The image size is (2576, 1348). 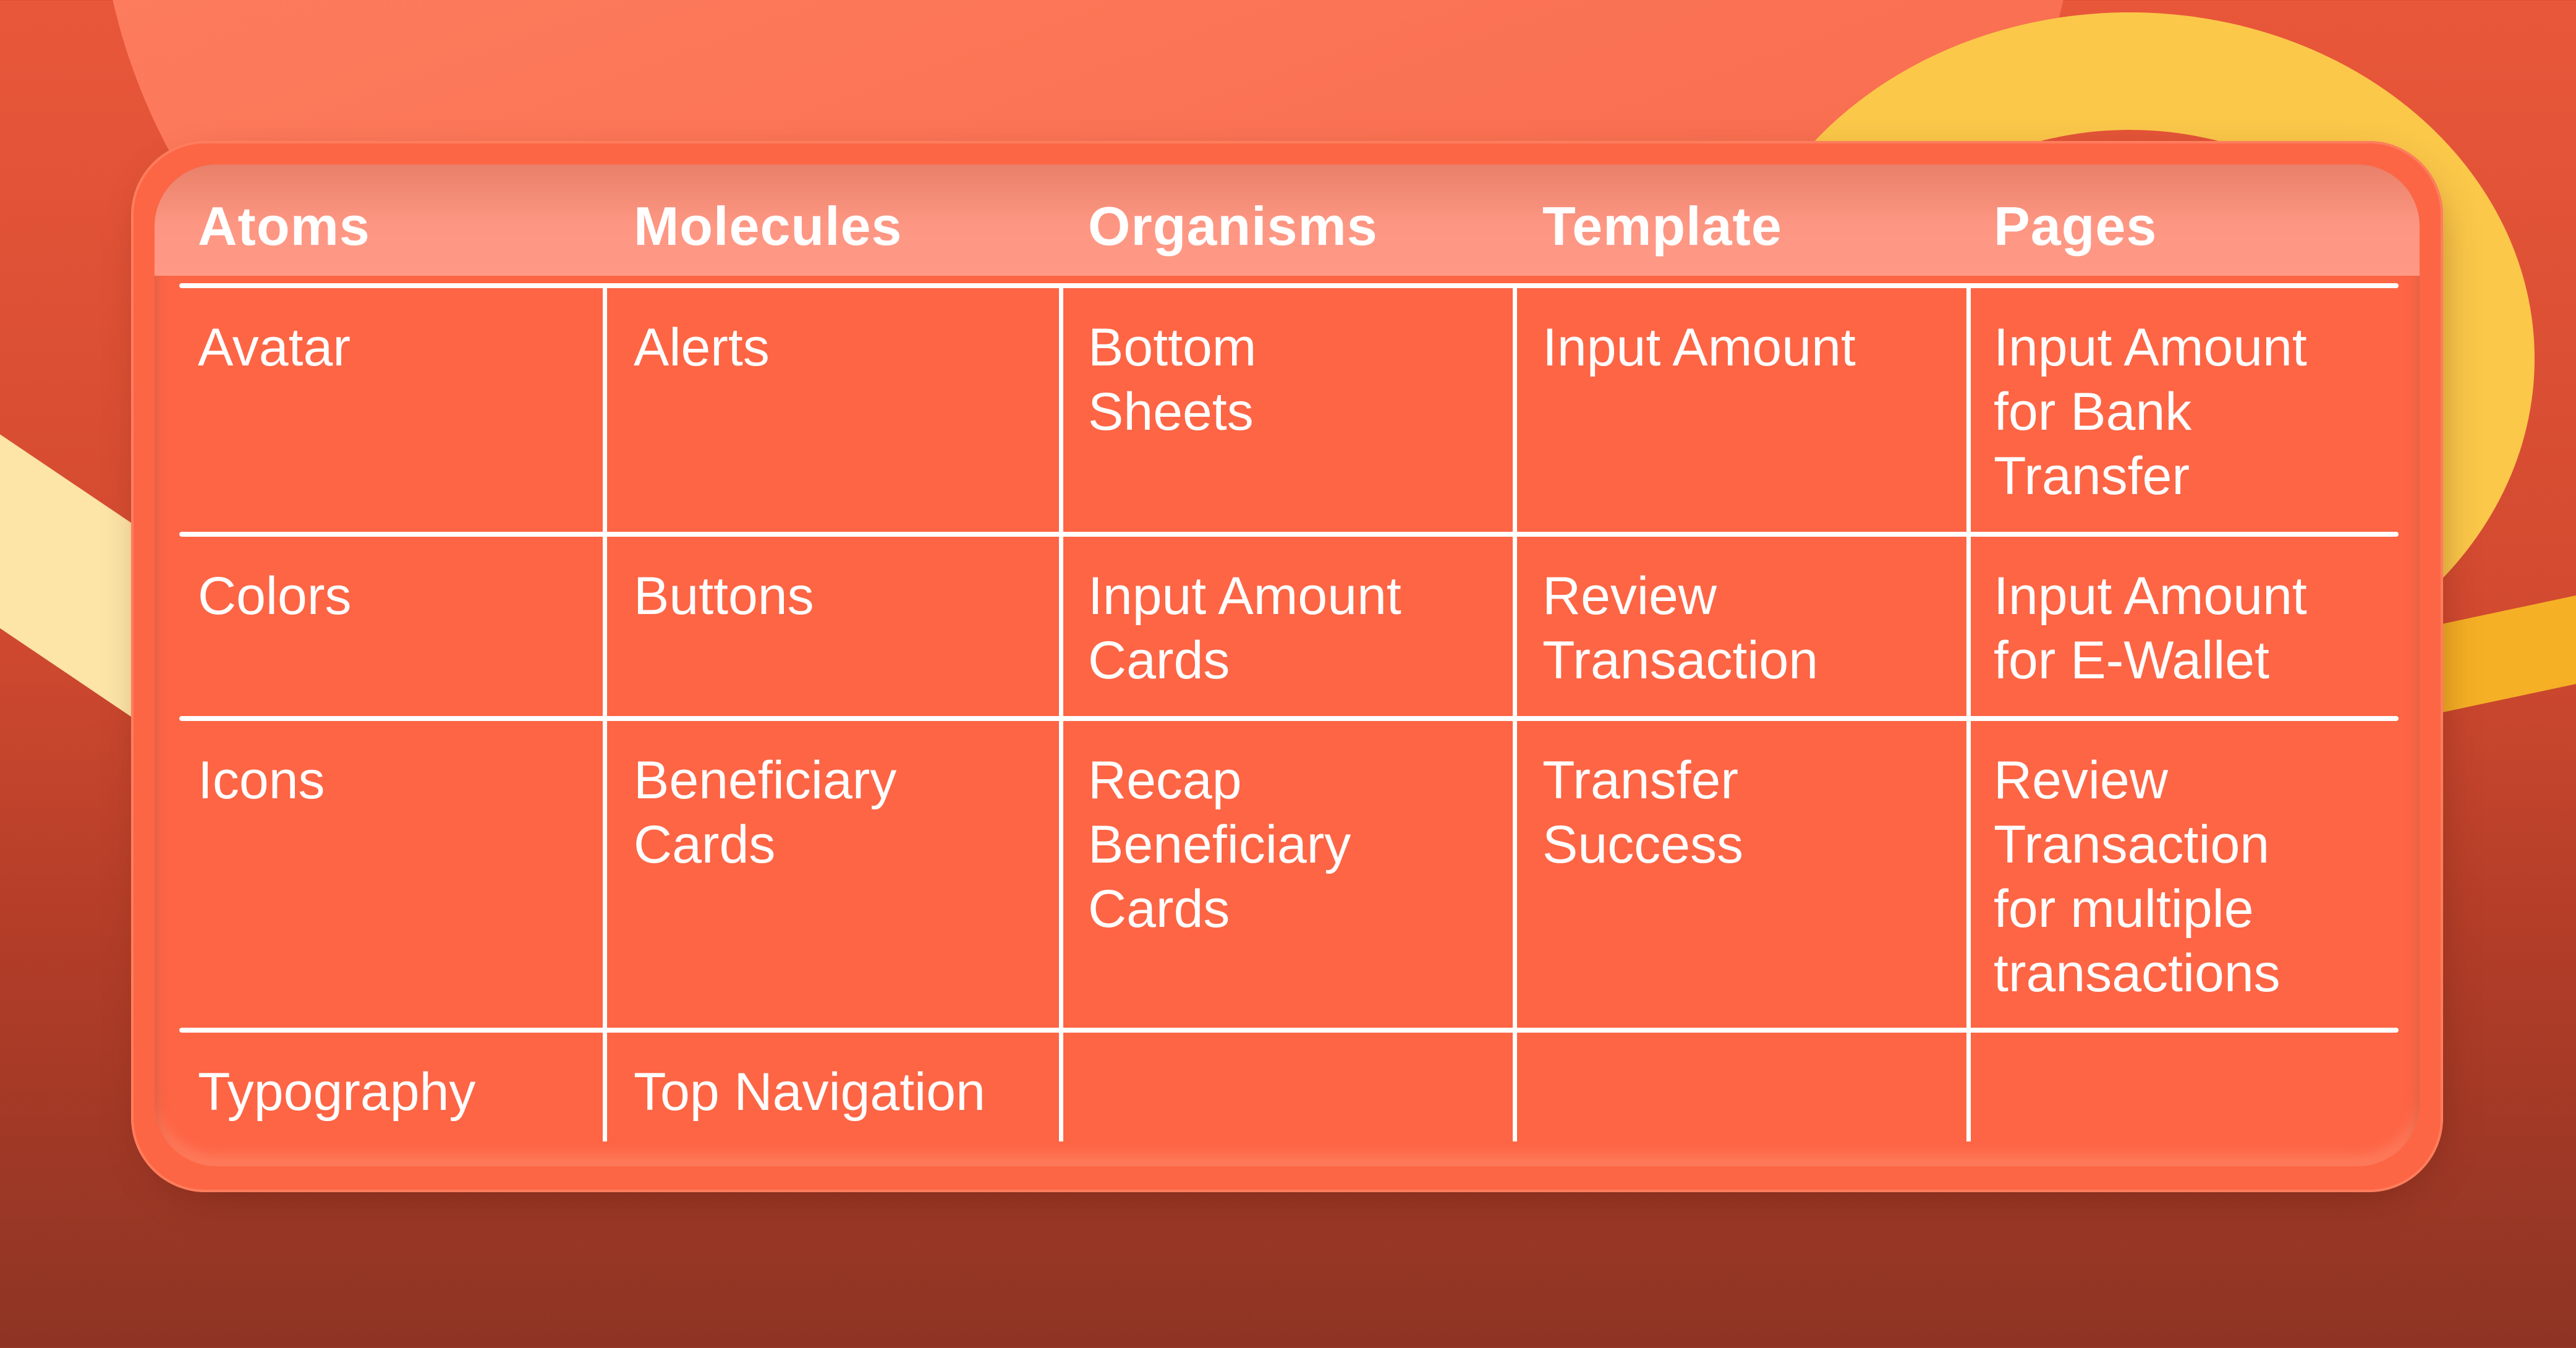 I want to click on table-cell-atoms: Colors, so click(x=395, y=596).